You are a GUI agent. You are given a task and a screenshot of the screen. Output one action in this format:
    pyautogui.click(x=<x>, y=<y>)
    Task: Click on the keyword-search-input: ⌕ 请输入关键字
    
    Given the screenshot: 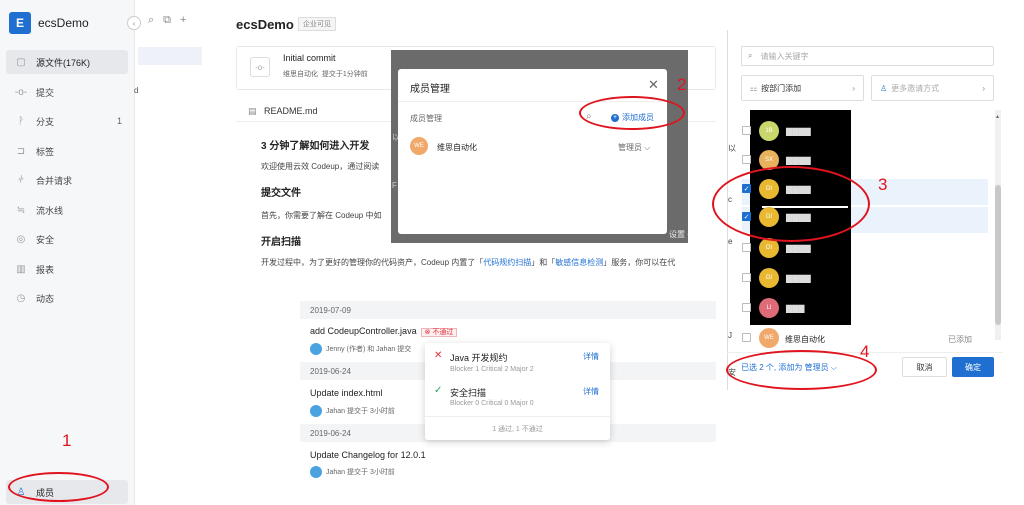 What is the action you would take?
    pyautogui.click(x=867, y=56)
    